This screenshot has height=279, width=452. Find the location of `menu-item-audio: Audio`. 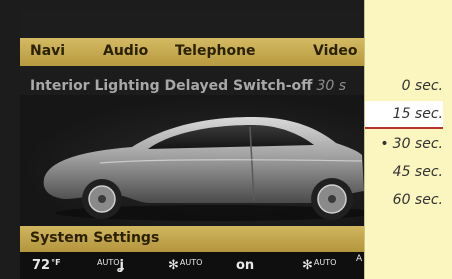

menu-item-audio: Audio is located at coordinates (125, 51).